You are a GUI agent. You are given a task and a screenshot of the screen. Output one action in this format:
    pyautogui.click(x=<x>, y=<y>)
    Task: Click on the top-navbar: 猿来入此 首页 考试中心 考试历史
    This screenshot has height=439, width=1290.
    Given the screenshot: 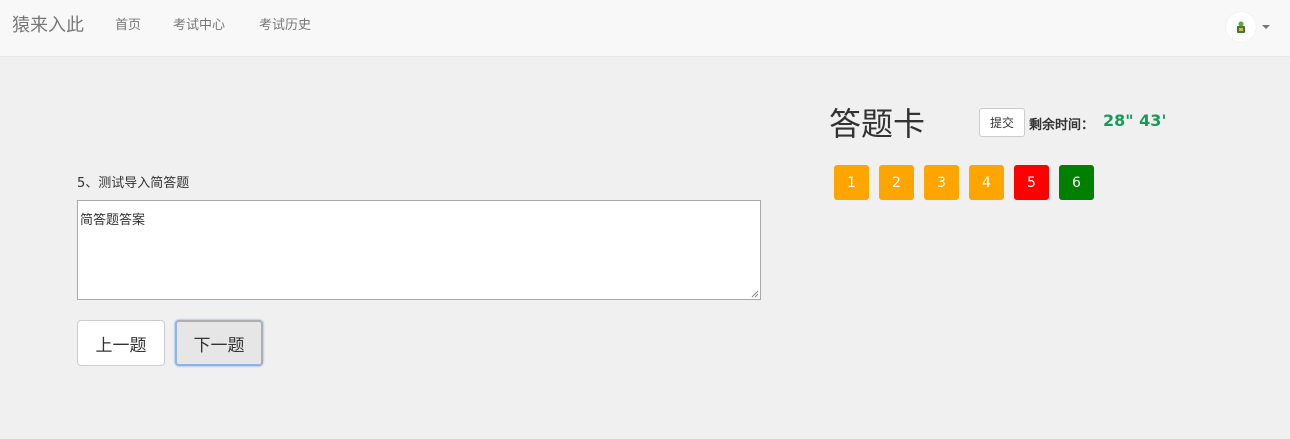 What is the action you would take?
    pyautogui.click(x=645, y=28)
    